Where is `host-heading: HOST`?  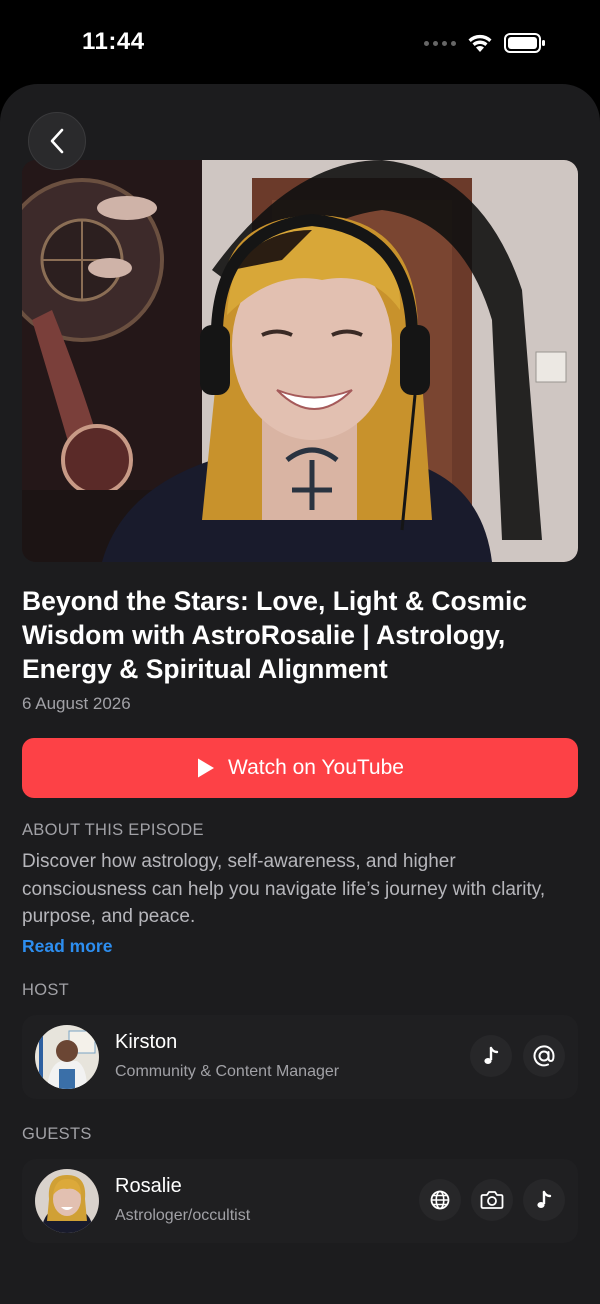
host-heading: HOST is located at coordinates (46, 990).